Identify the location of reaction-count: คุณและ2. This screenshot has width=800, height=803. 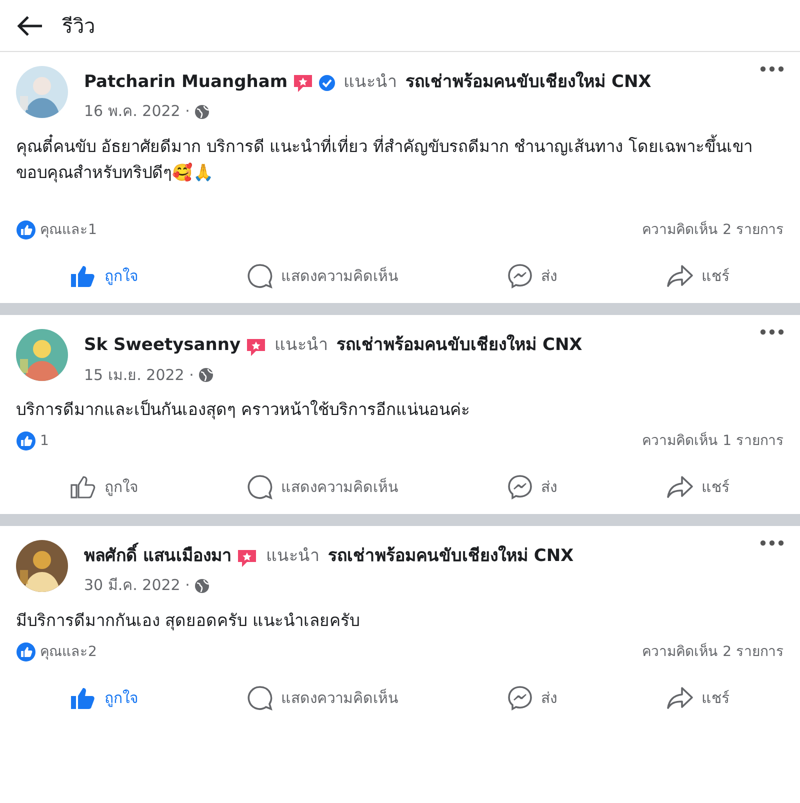
(68, 652).